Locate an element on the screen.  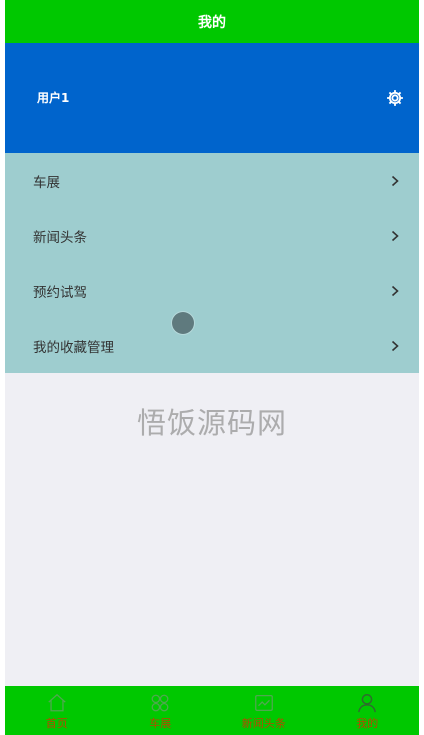
nav-item-mine: 我的 is located at coordinates (368, 710).